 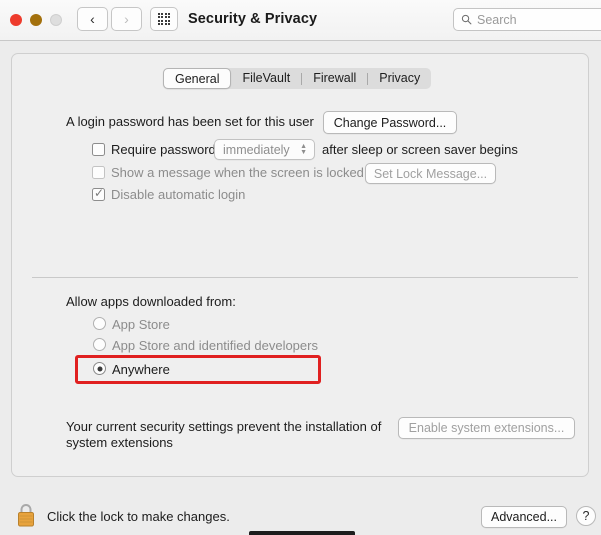 What do you see at coordinates (586, 516) in the screenshot?
I see `help-button: ?` at bounding box center [586, 516].